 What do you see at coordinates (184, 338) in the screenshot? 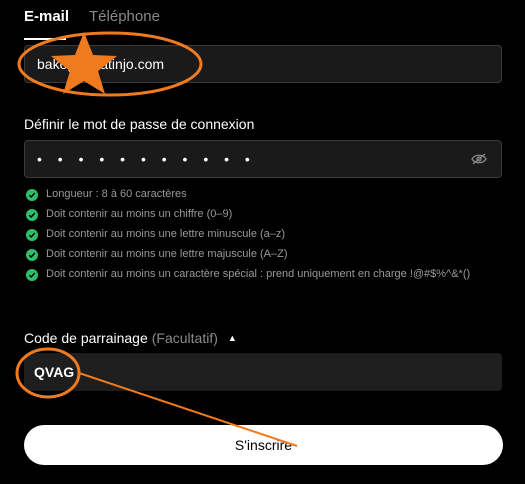
I see `referral-optional-label: (Facultatif)` at bounding box center [184, 338].